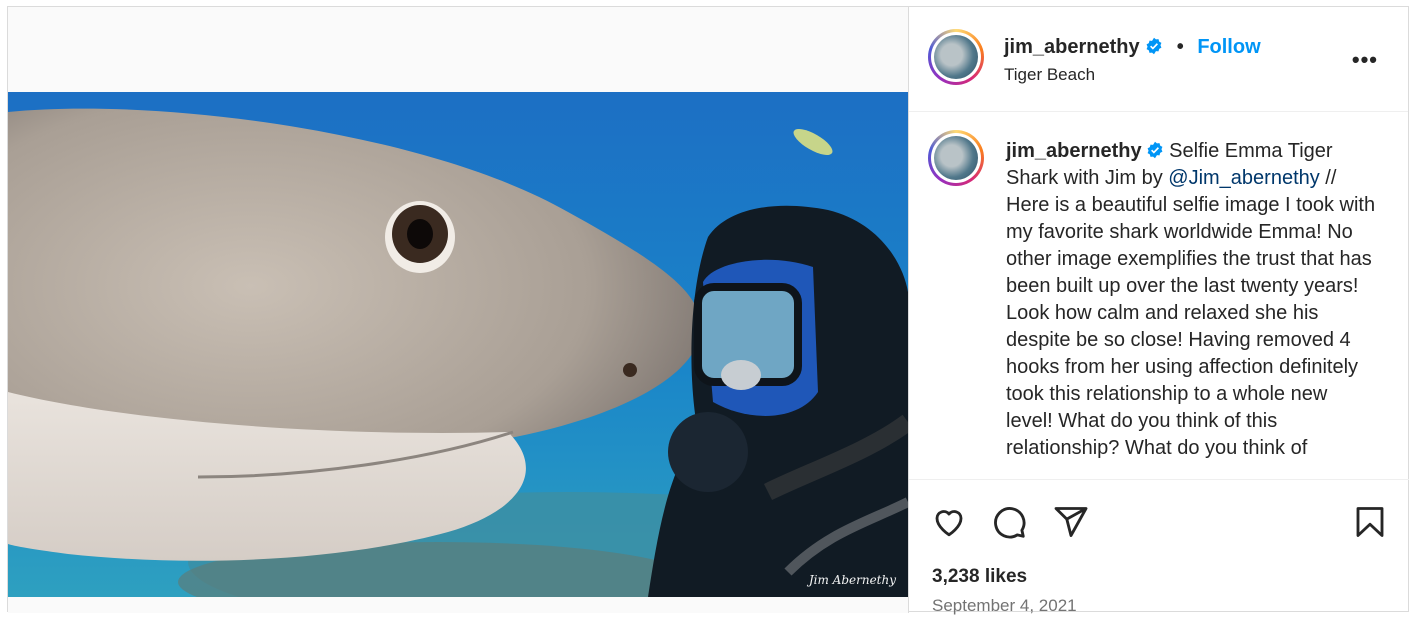  What do you see at coordinates (1072, 47) in the screenshot?
I see `author-username: jim_abernethy` at bounding box center [1072, 47].